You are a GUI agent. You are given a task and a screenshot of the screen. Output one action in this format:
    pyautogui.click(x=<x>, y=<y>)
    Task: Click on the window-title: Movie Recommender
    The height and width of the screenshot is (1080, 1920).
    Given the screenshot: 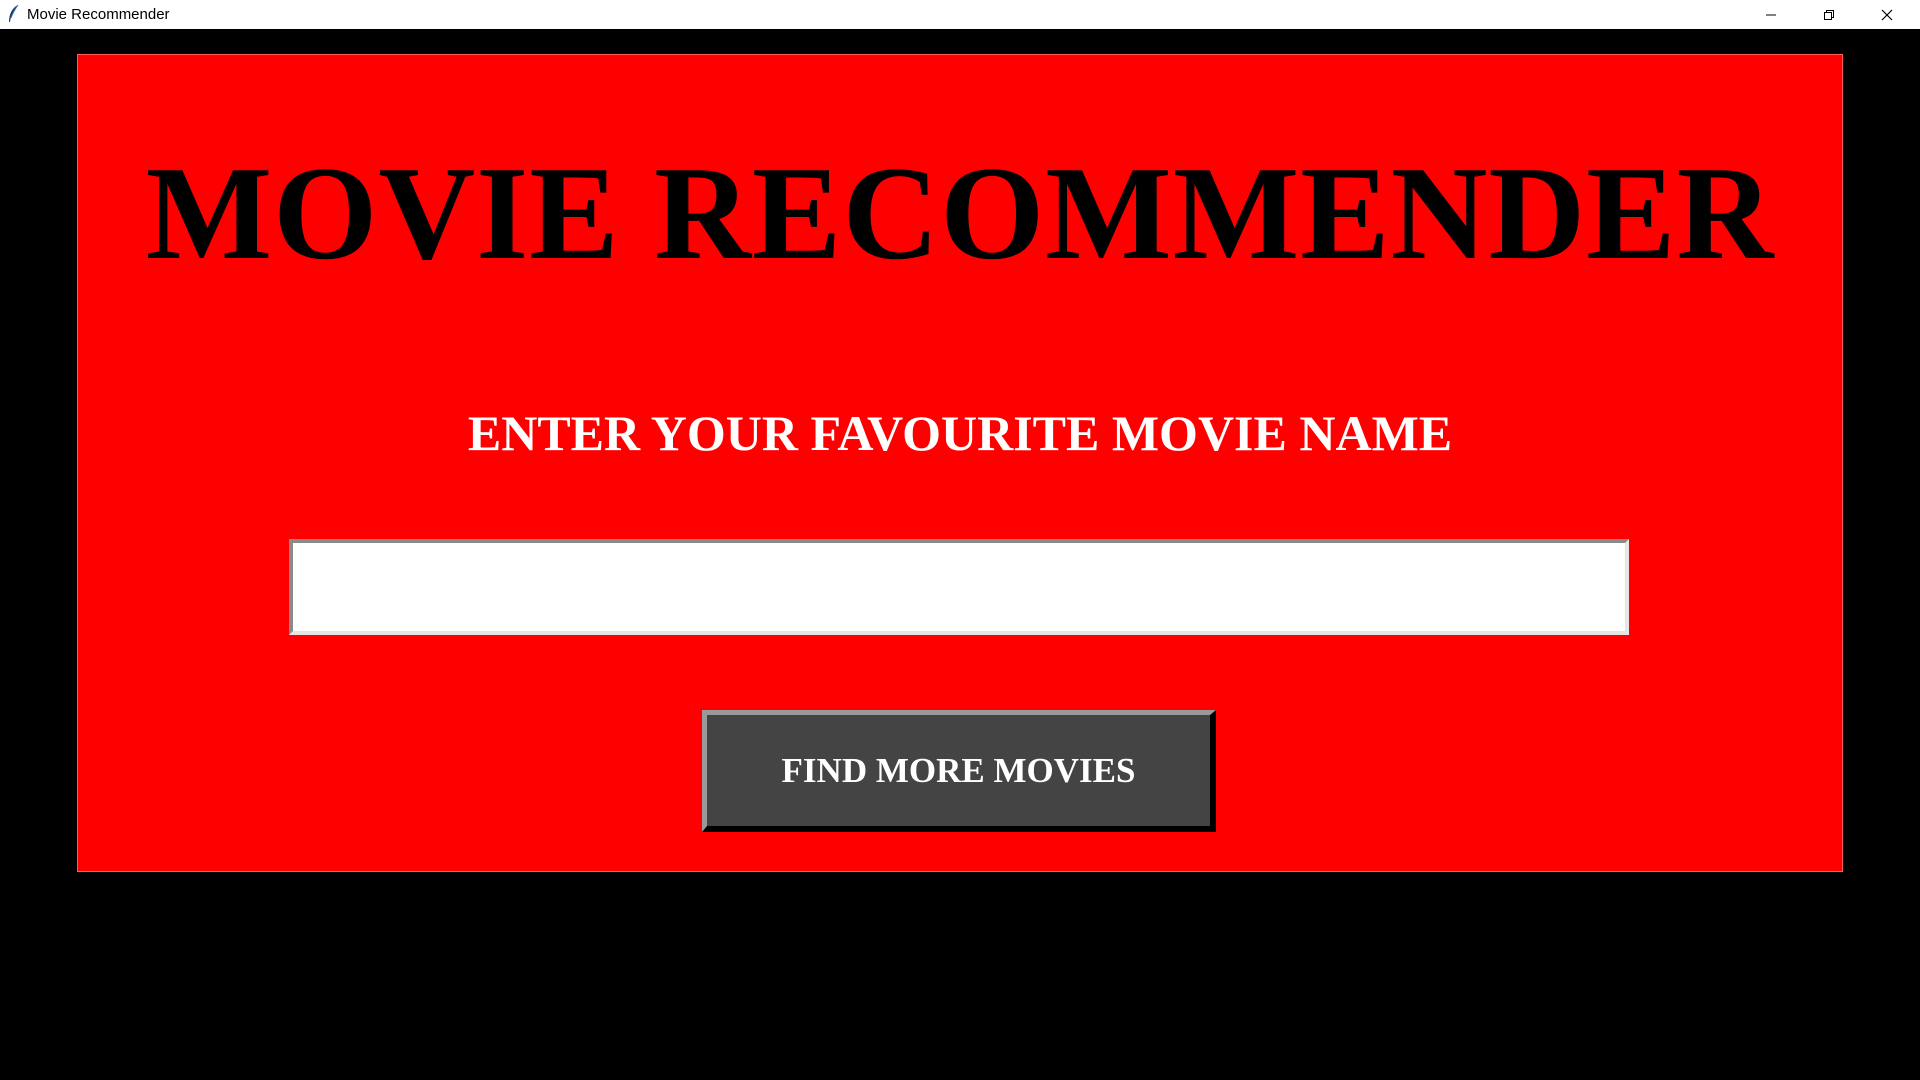 What is the action you would take?
    pyautogui.click(x=98, y=14)
    